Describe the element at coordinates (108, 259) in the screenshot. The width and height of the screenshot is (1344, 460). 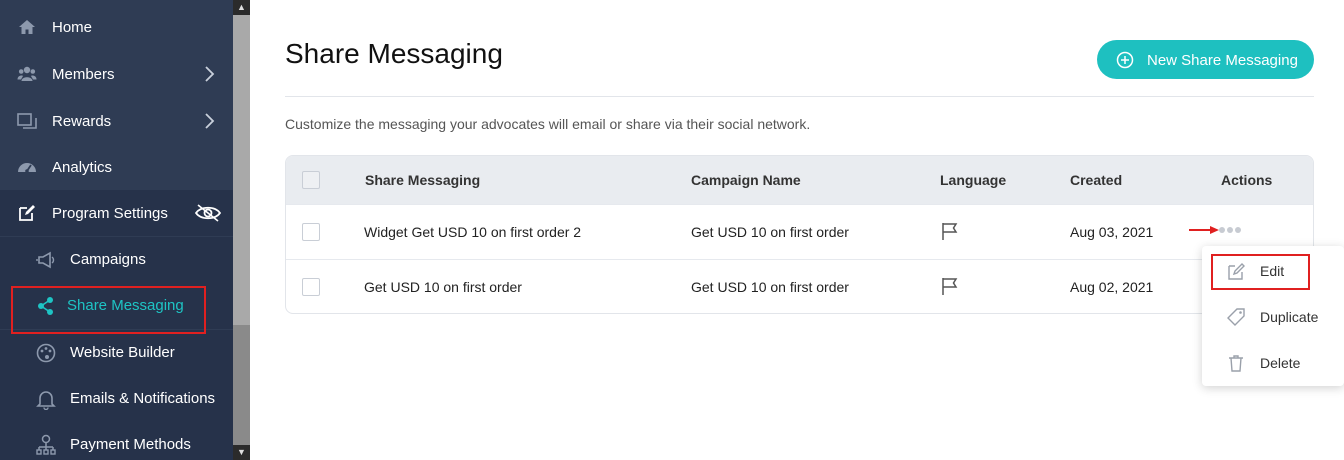
I see `sidebar-subitem-label: Campaigns` at that location.